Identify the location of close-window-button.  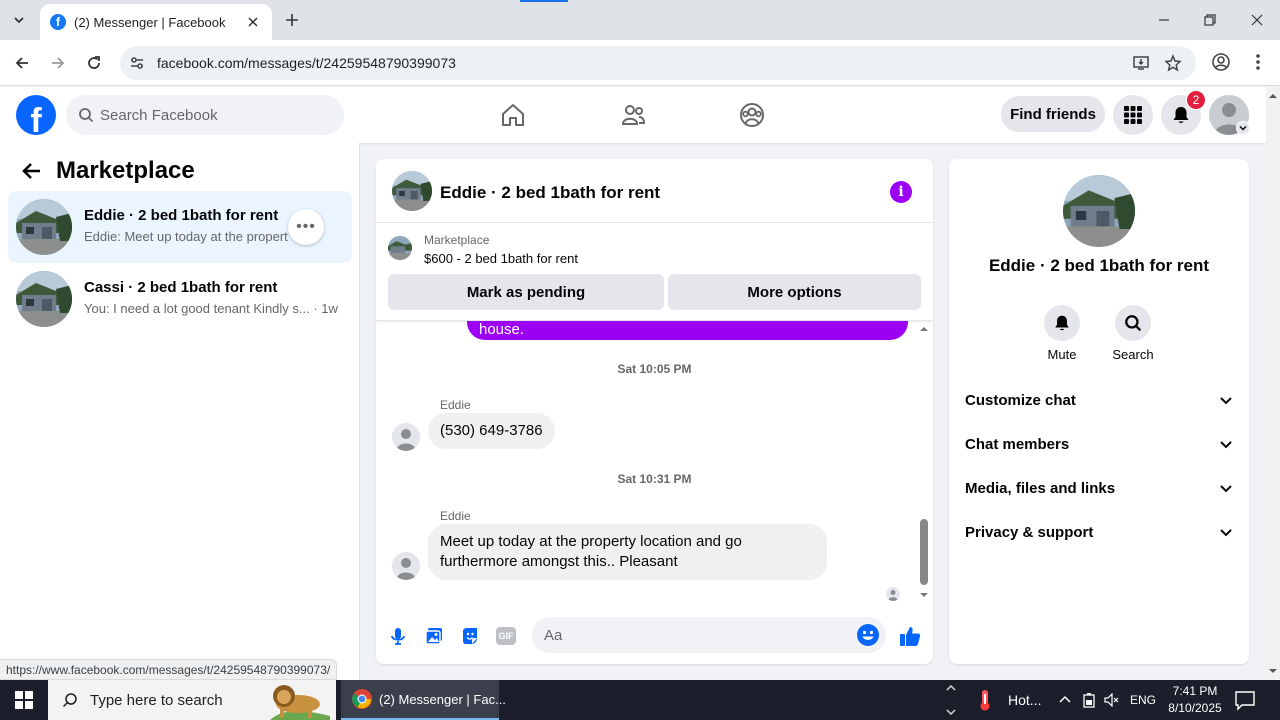
(1257, 20).